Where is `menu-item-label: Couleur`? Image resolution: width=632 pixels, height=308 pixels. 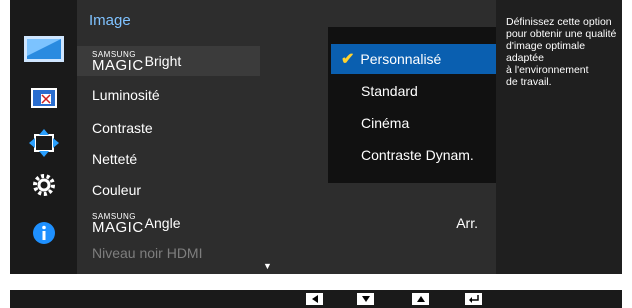
menu-item-label: Couleur is located at coordinates (117, 190).